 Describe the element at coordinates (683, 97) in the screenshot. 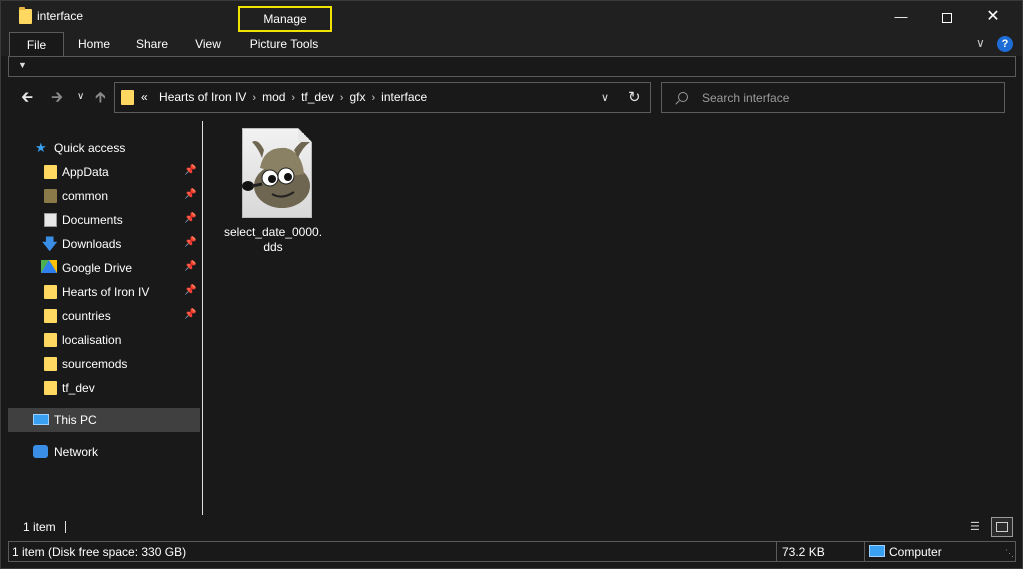

I see `search-icon` at that location.